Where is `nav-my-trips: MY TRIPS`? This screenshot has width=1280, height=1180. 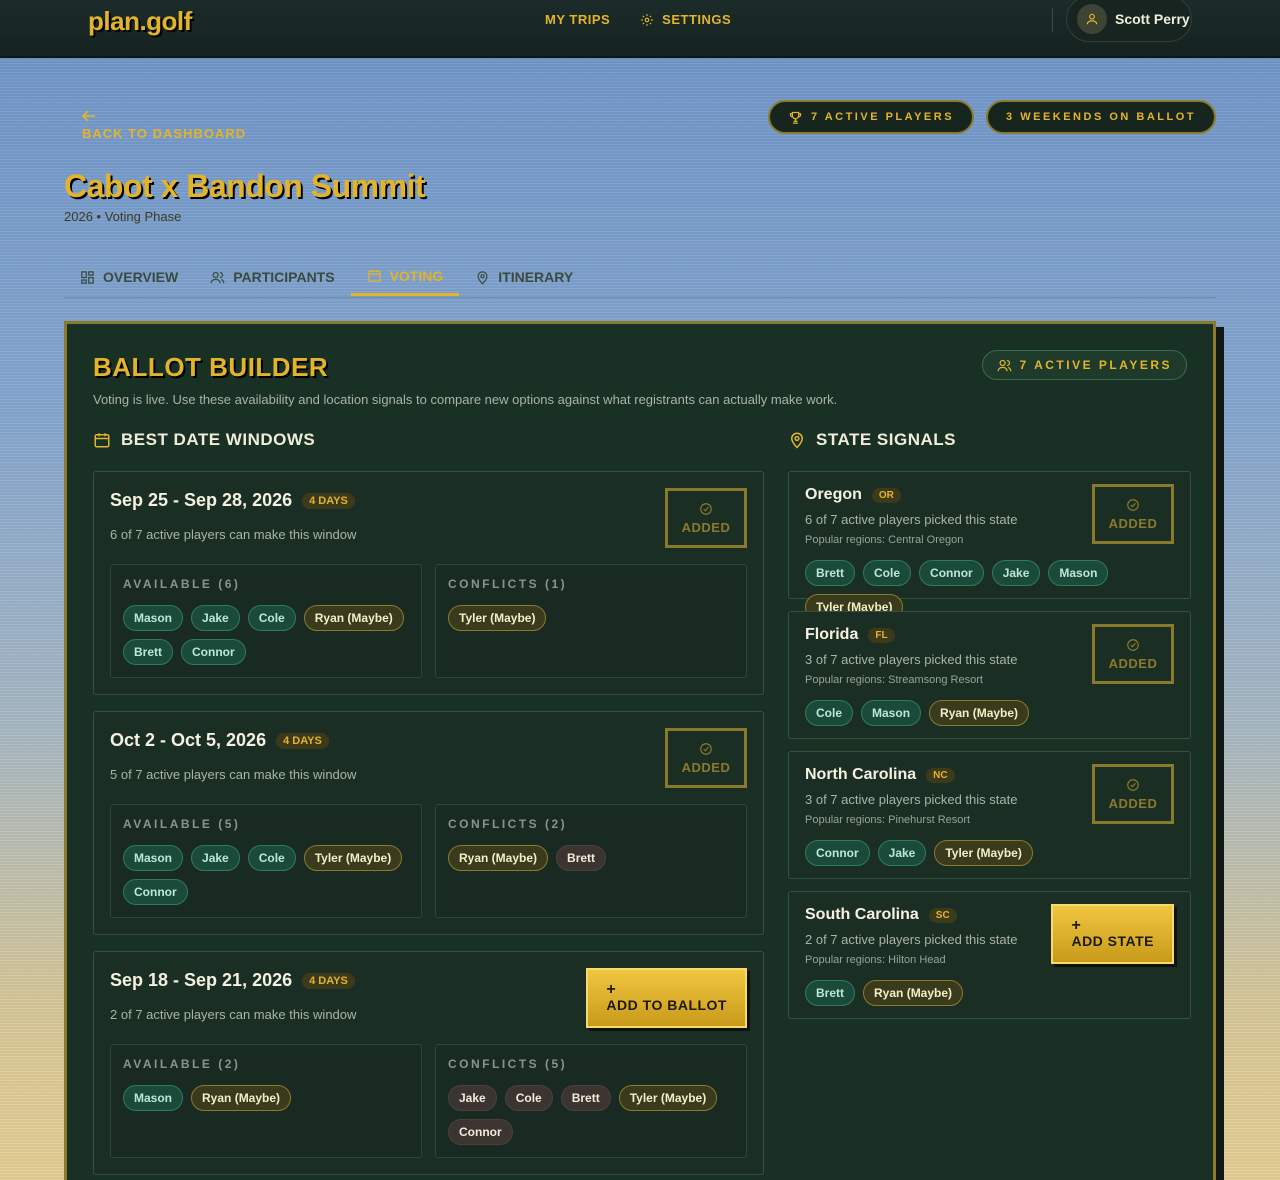
nav-my-trips: MY TRIPS is located at coordinates (577, 19).